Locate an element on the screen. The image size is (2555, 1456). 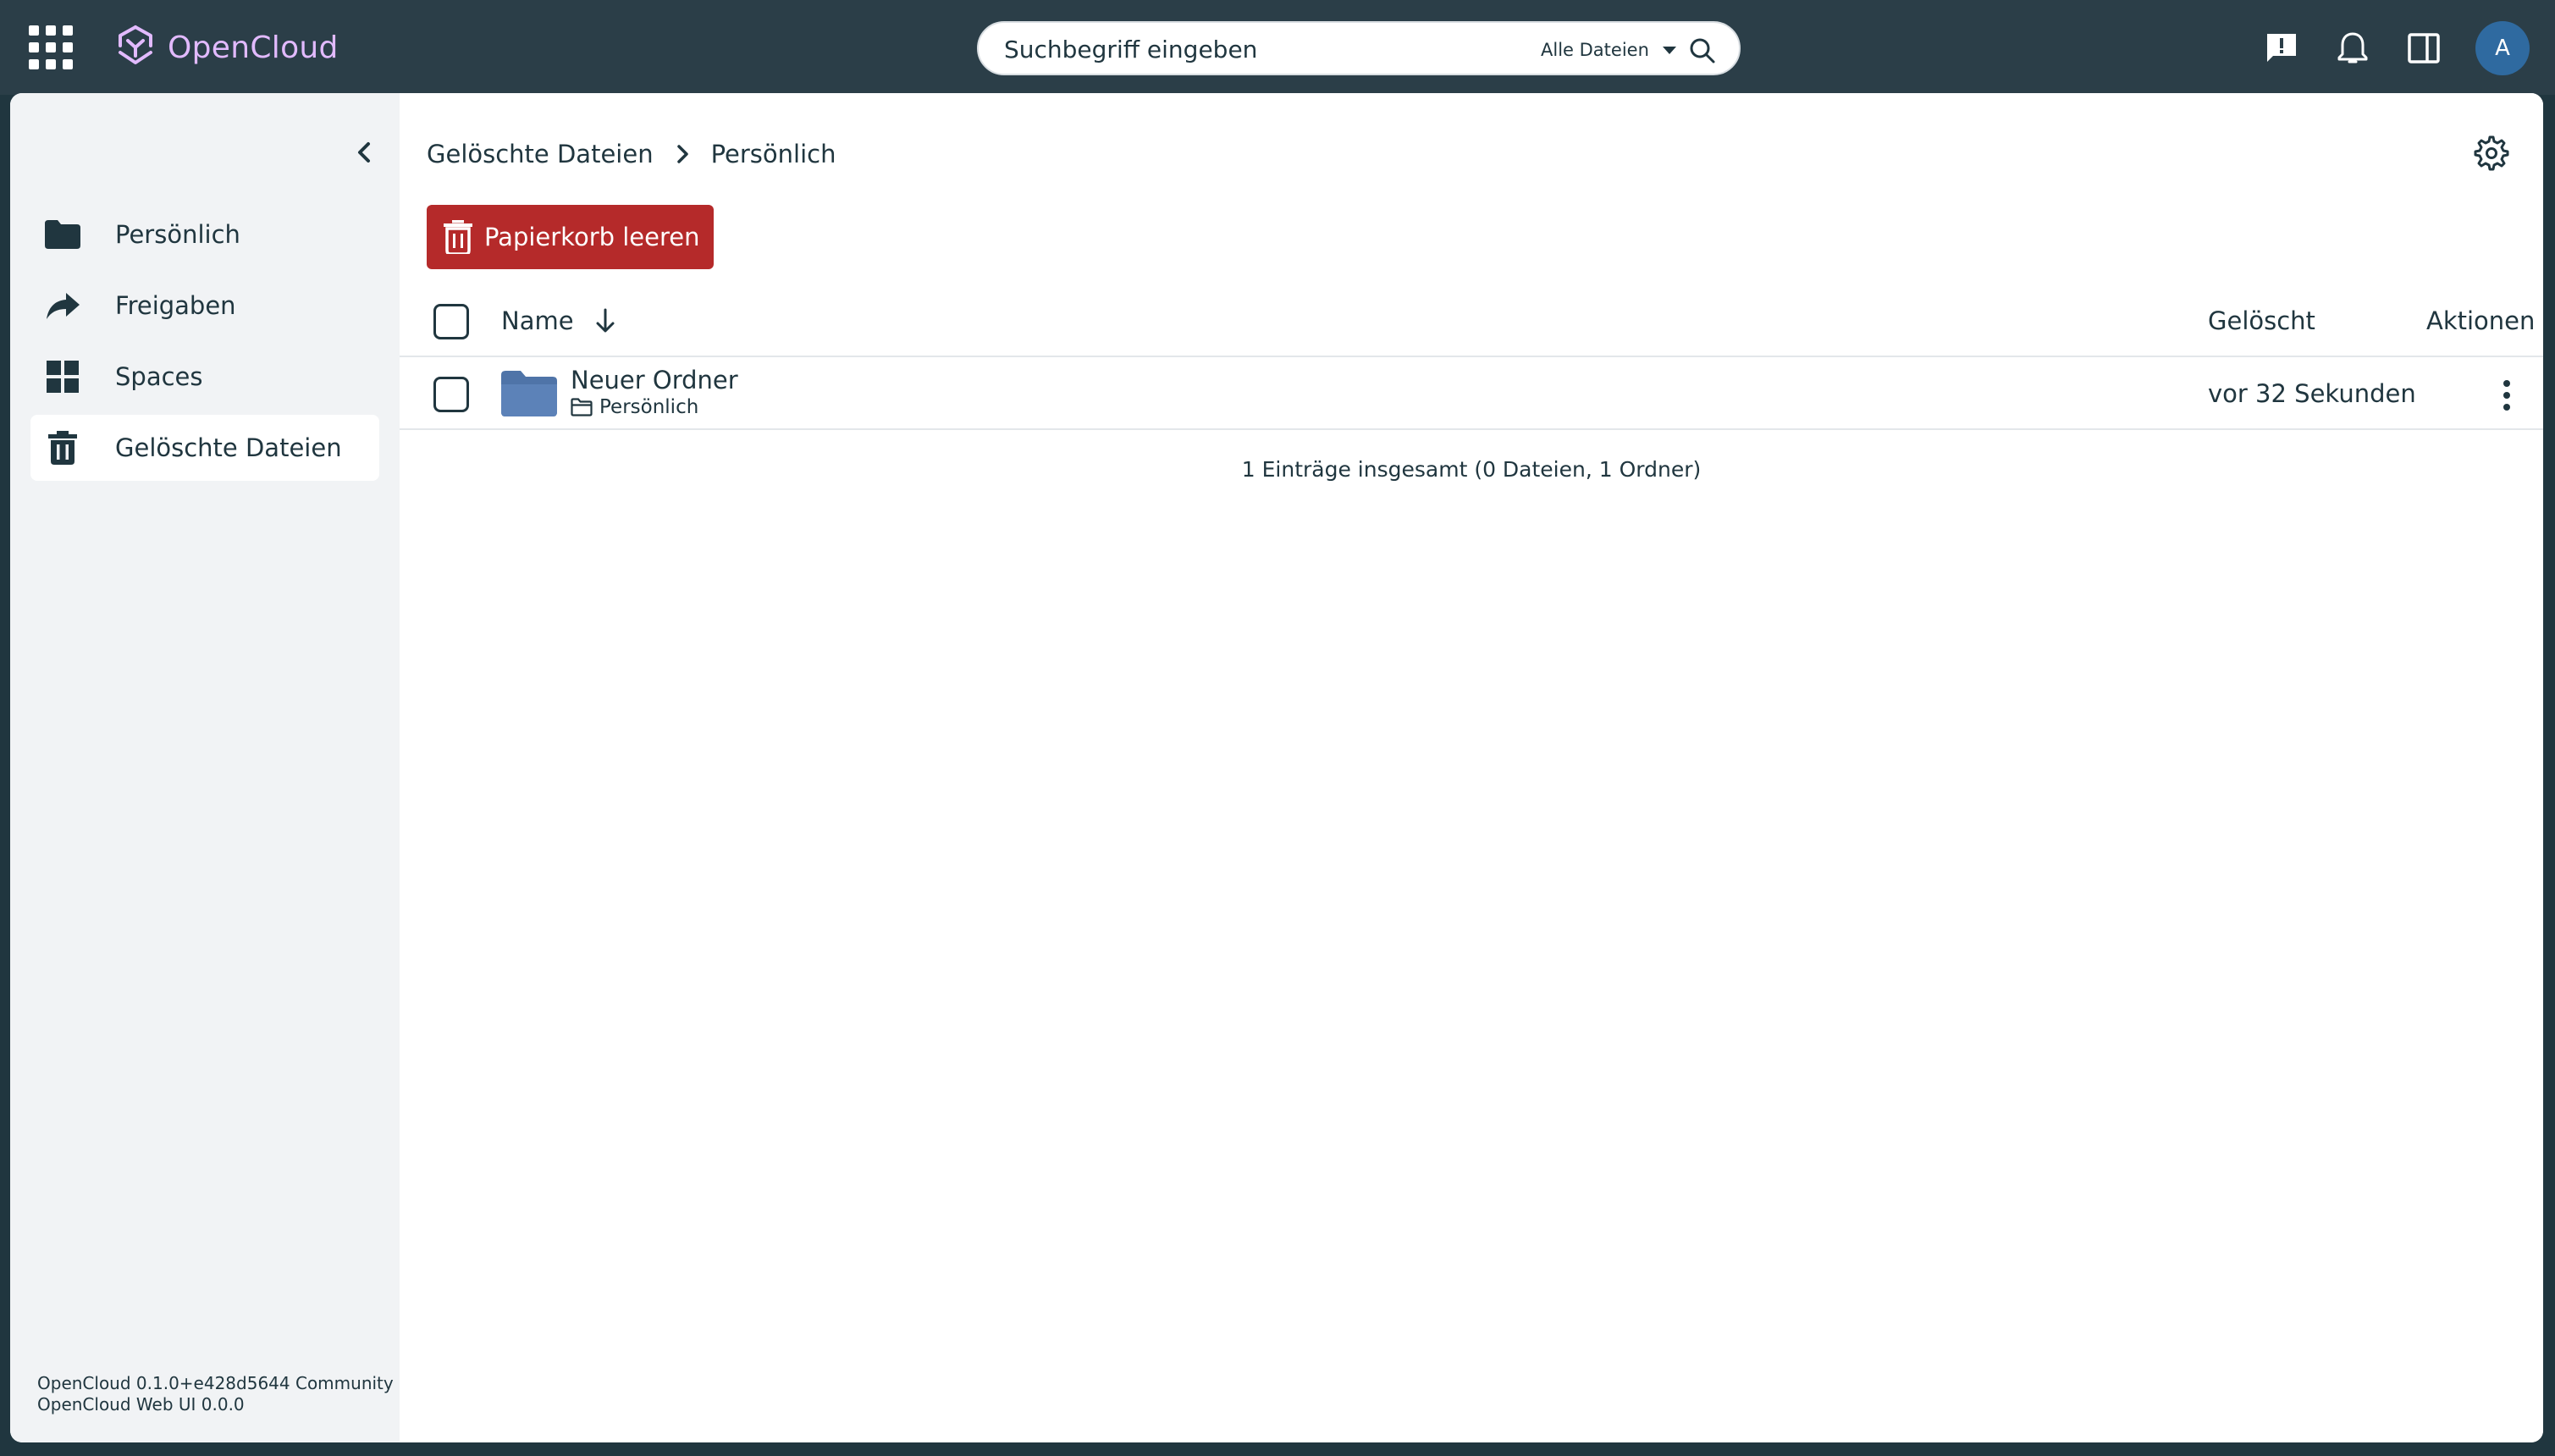
row-deleted-time: vor 32 Sekunden is located at coordinates (2312, 393).